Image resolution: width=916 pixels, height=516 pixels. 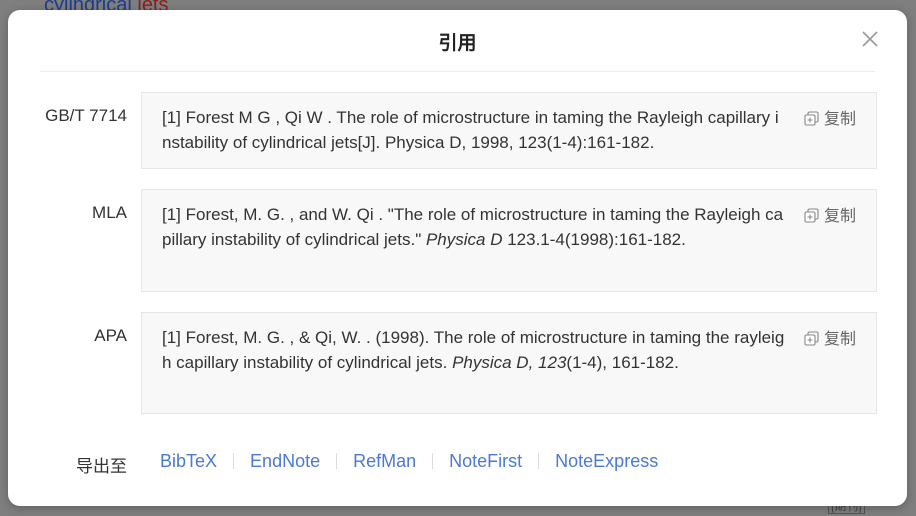 What do you see at coordinates (485, 461) in the screenshot?
I see `export-notefirst-link: NoteFirst` at bounding box center [485, 461].